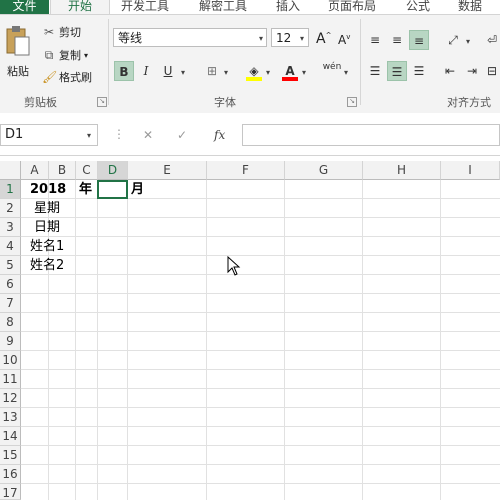 This screenshot has height=503, width=500. Describe the element at coordinates (10, 265) in the screenshot. I see `row-header-5: 5` at that location.